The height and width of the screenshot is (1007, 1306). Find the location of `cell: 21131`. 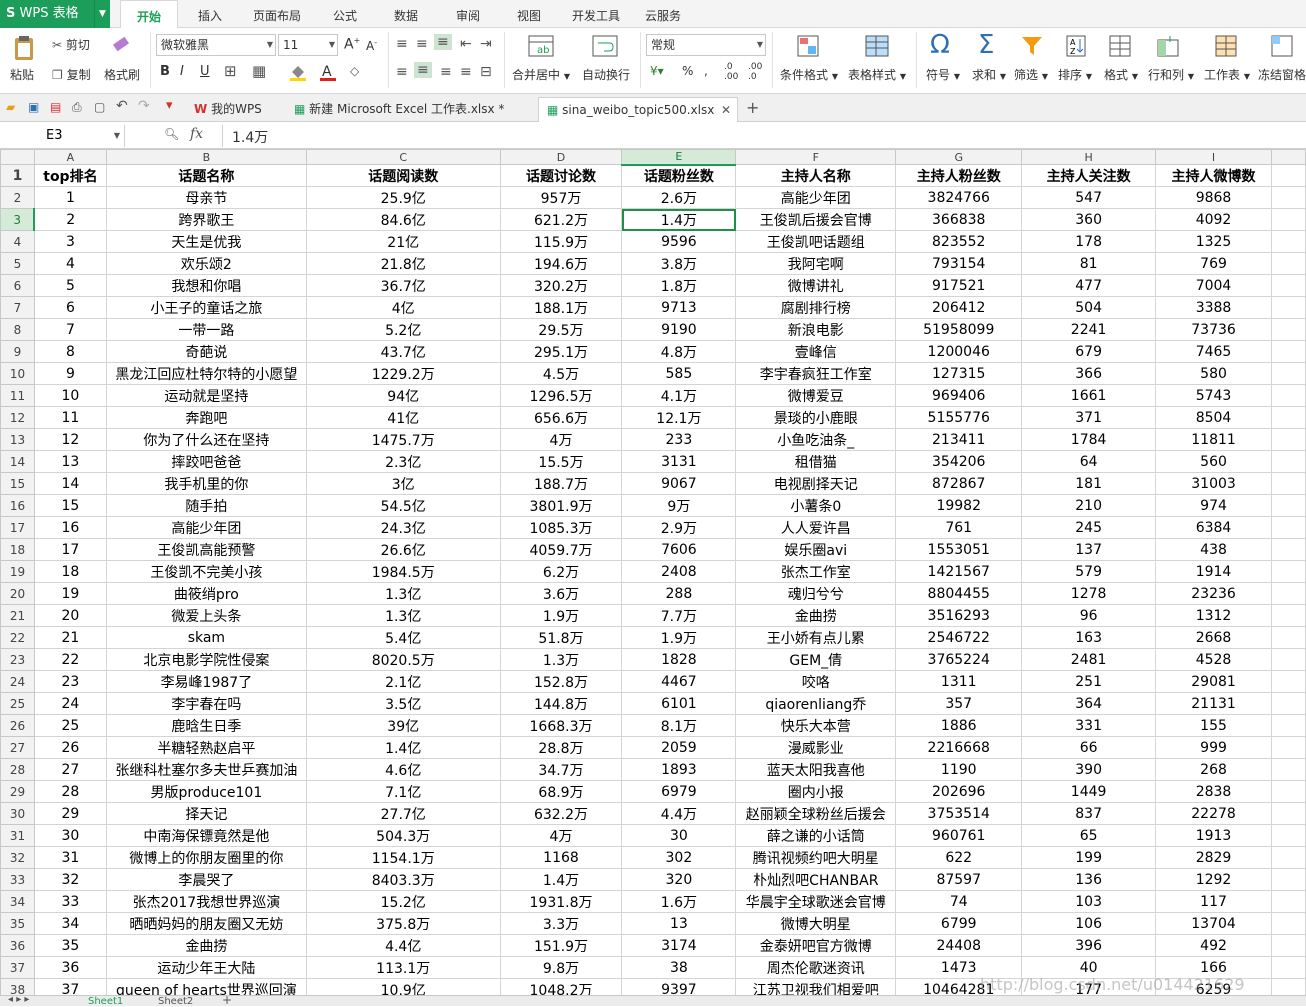

cell: 21131 is located at coordinates (1213, 703).